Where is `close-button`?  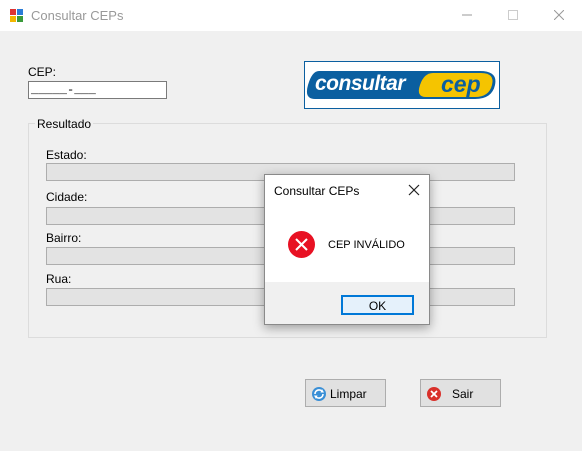
close-button is located at coordinates (559, 15).